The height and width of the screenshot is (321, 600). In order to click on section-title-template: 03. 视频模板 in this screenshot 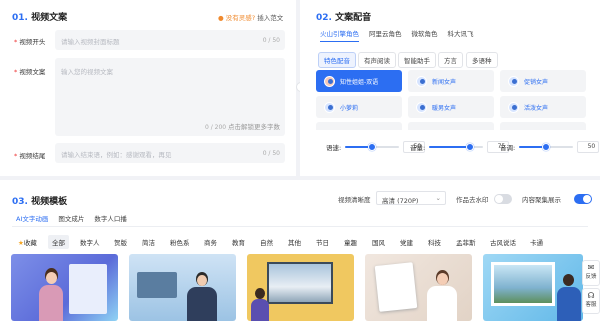, I will do `click(40, 202)`.